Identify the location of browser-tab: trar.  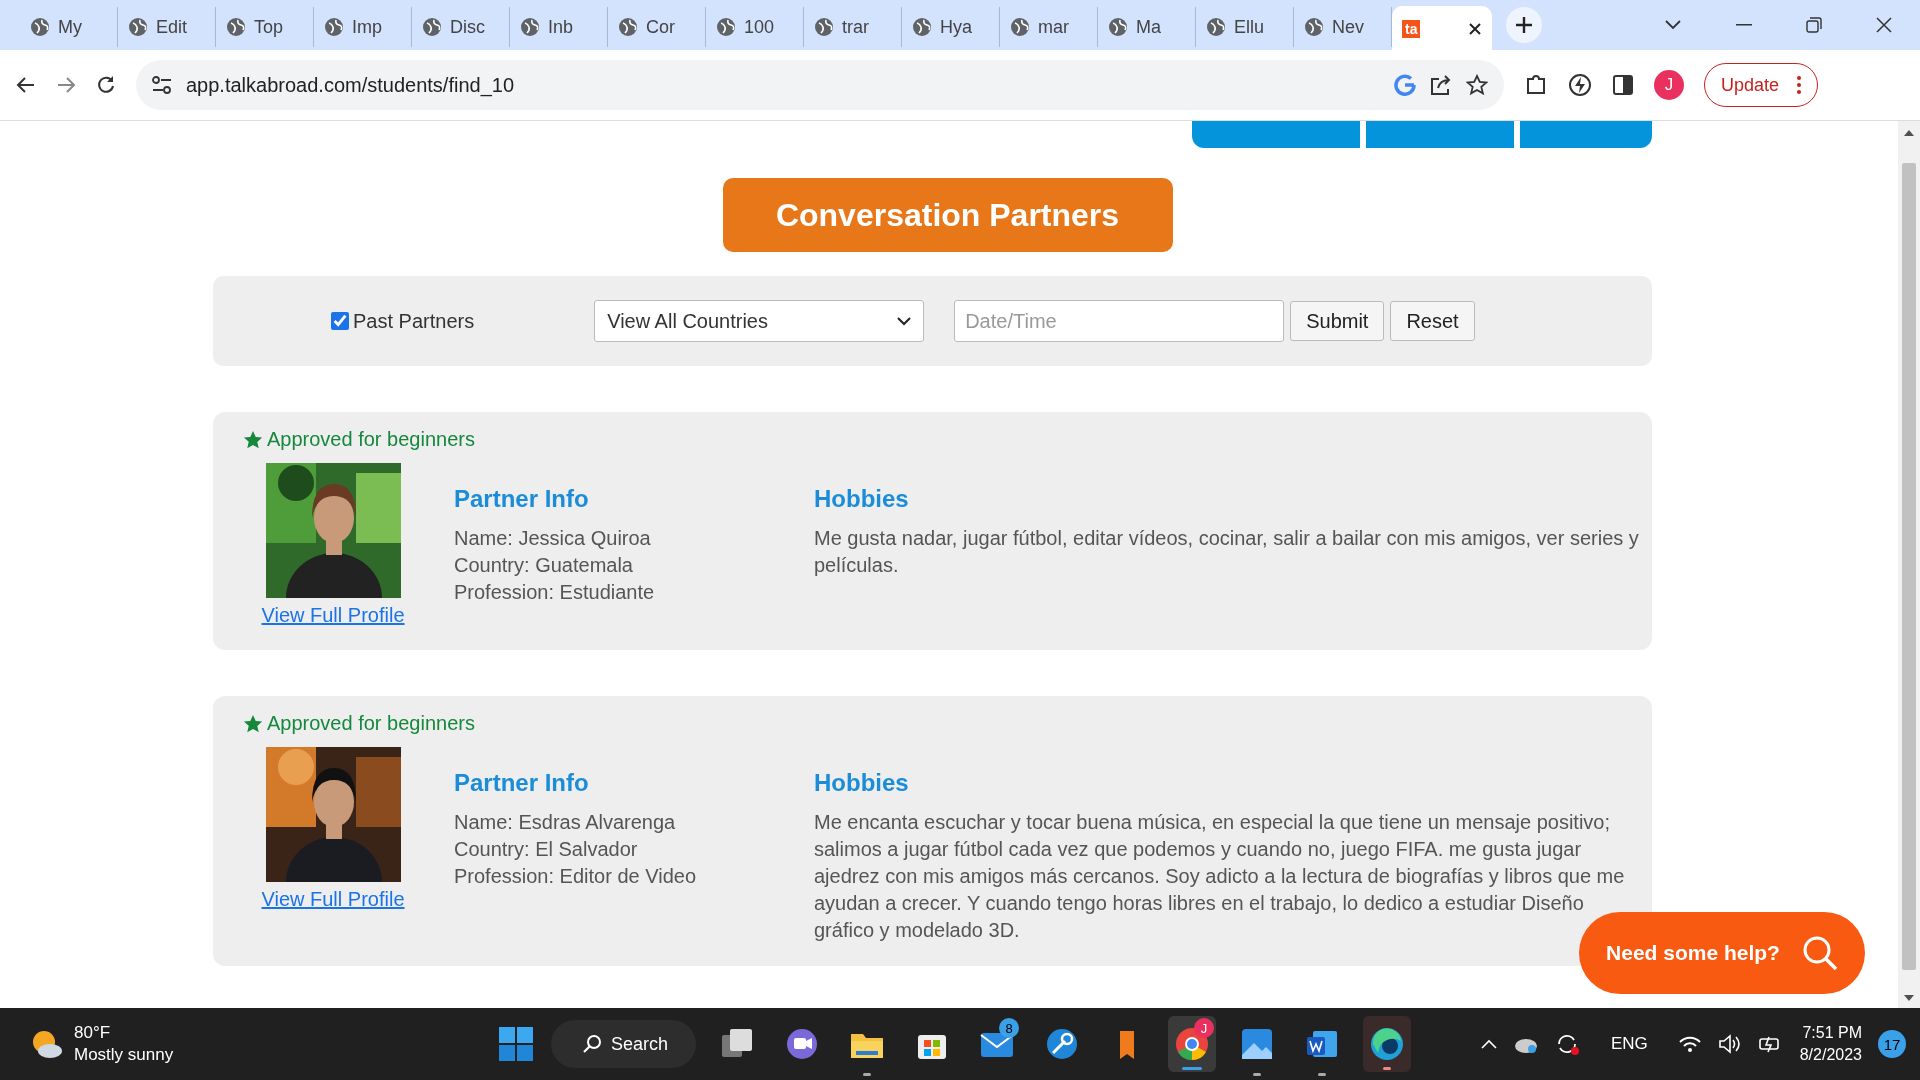
(853, 27).